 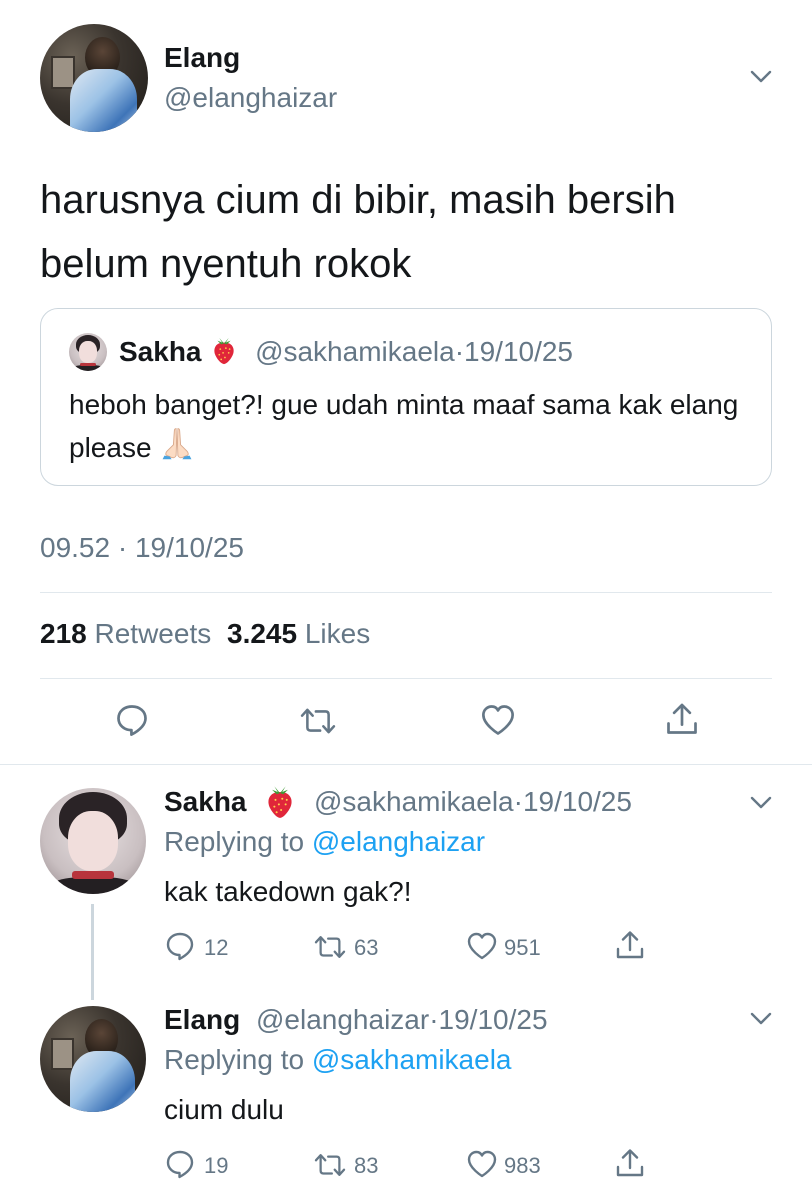 I want to click on reply-1-author-handle: @sakhamikaela, so click(x=414, y=801).